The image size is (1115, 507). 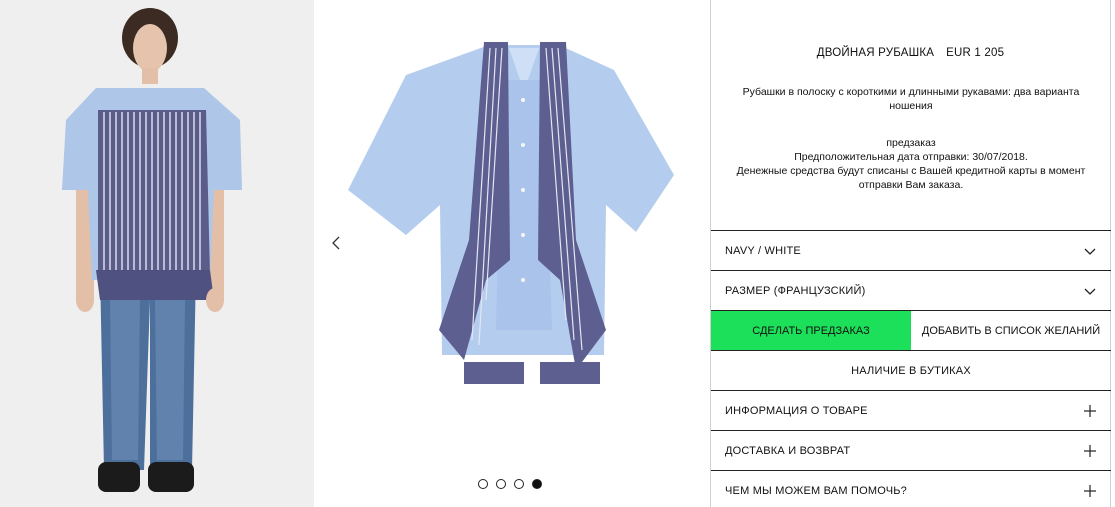 What do you see at coordinates (336, 243) in the screenshot?
I see `chevron-left-icon` at bounding box center [336, 243].